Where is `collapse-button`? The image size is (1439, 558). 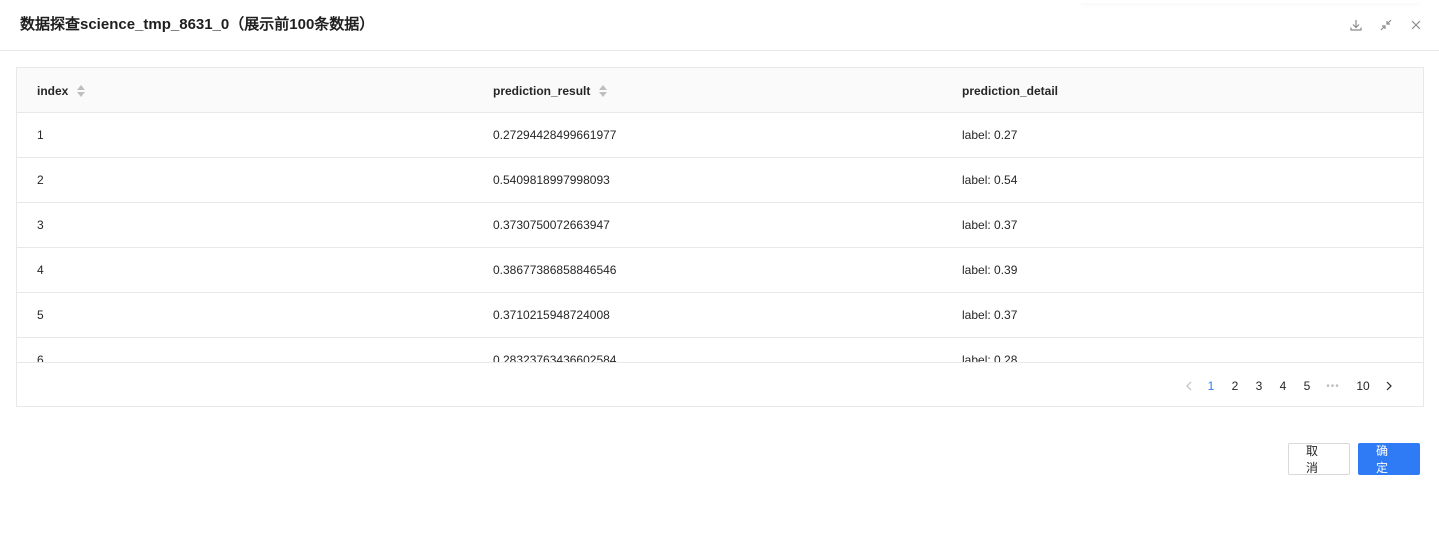
collapse-button is located at coordinates (1386, 25).